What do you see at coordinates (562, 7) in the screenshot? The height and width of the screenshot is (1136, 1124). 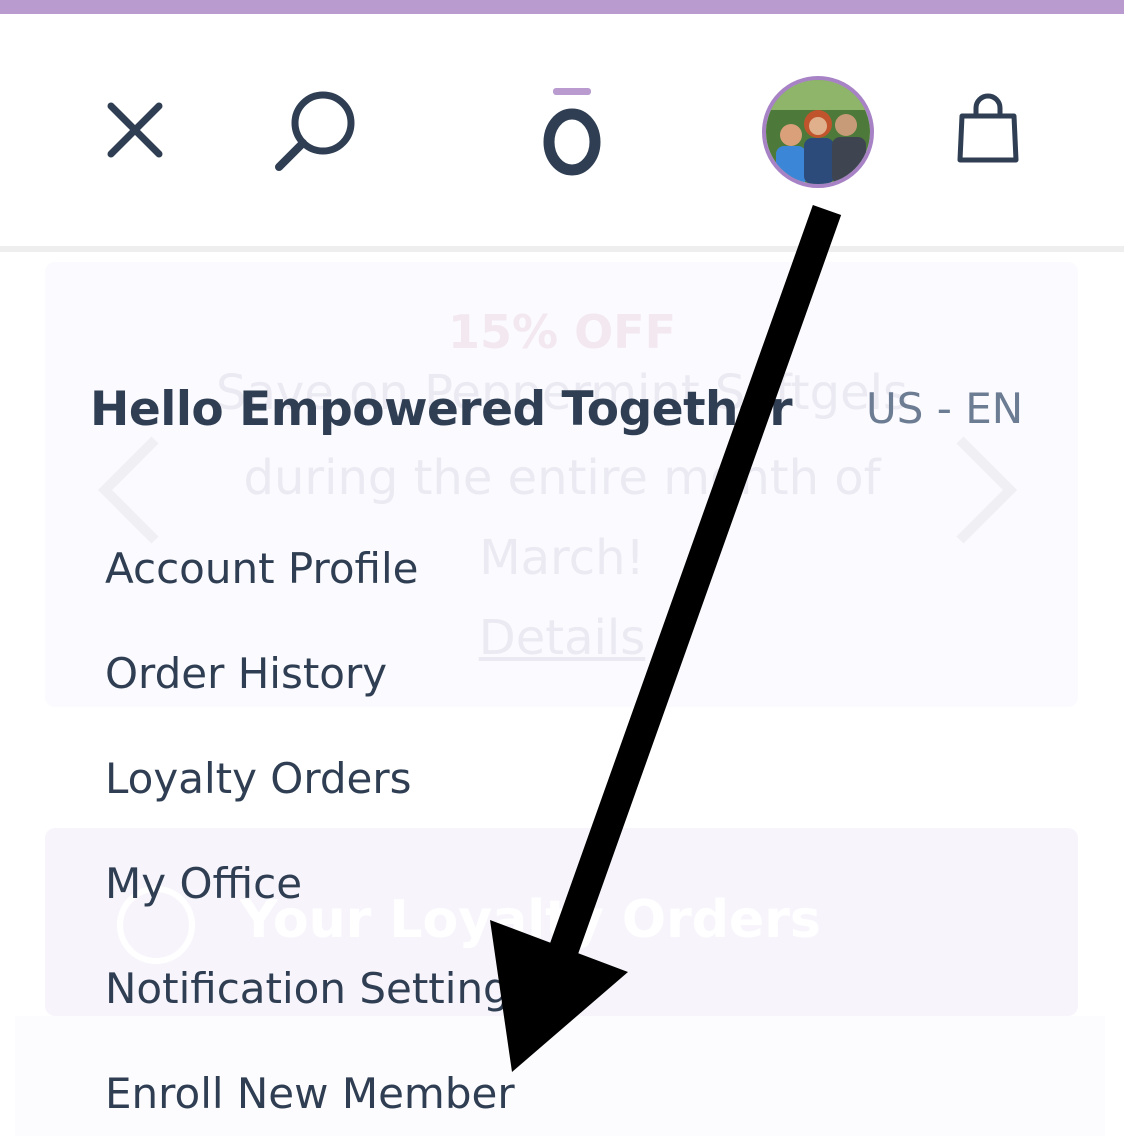 I see `top-accent-bar` at bounding box center [562, 7].